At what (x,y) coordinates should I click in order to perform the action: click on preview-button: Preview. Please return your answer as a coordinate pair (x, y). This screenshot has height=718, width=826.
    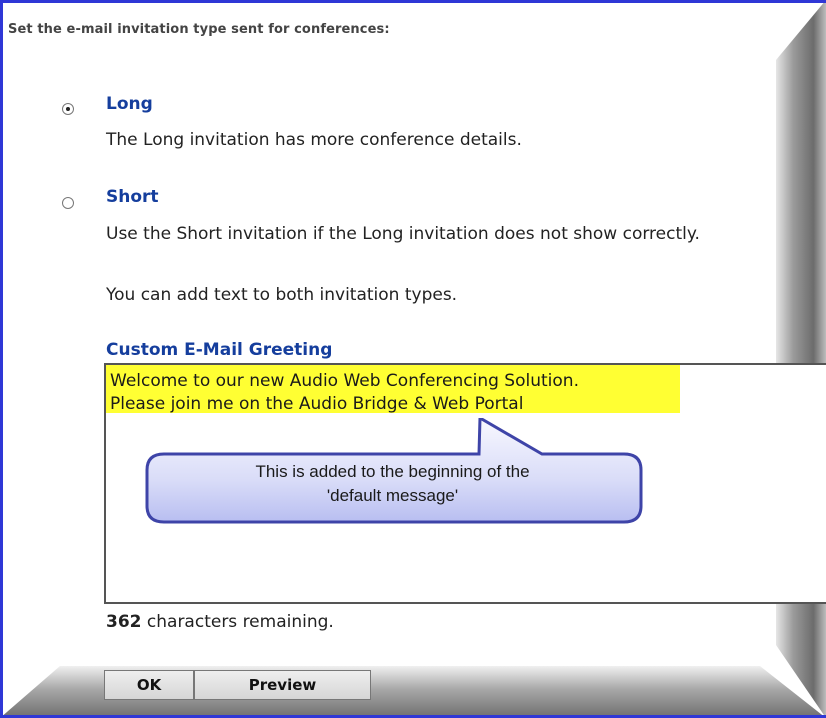
    Looking at the image, I should click on (282, 685).